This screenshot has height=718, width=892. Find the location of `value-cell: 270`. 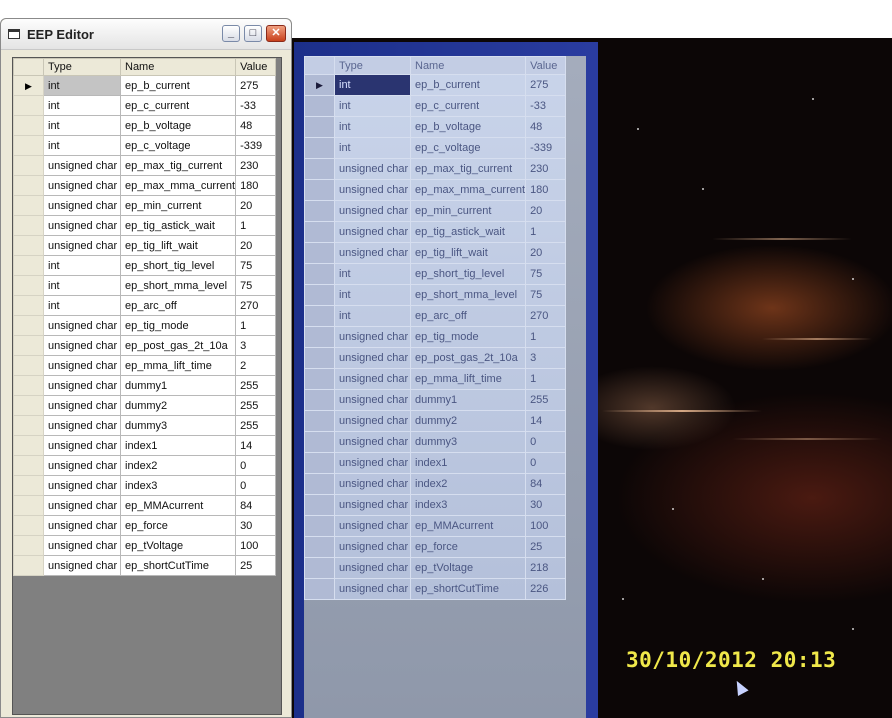

value-cell: 270 is located at coordinates (256, 305).